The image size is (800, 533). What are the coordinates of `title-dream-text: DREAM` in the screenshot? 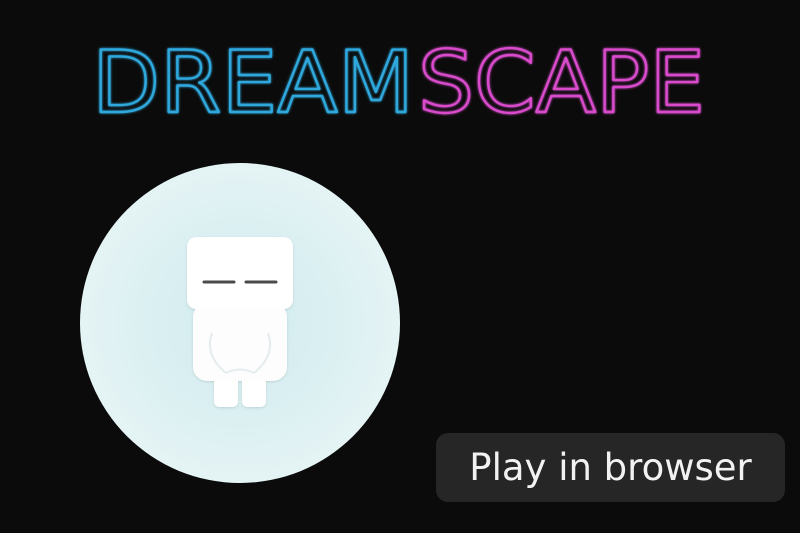 It's located at (253, 83).